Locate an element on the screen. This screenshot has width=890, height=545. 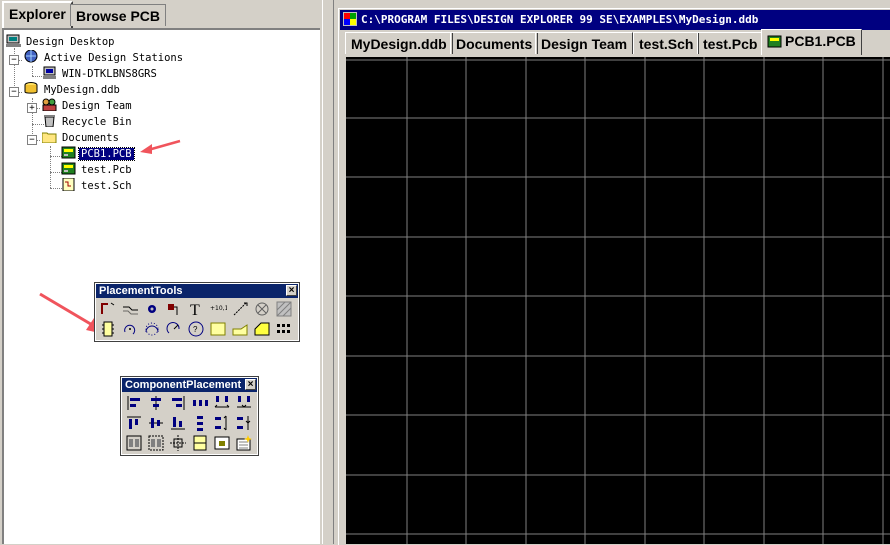
tab-browse-pcb: Browse PCB is located at coordinates (118, 15).